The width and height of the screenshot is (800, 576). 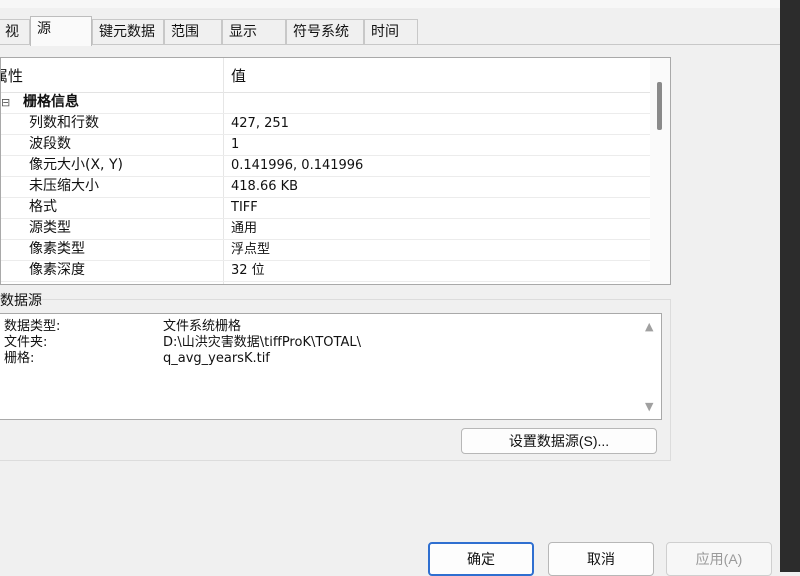 What do you see at coordinates (64, 186) in the screenshot?
I see `property-key: 未压缩大小` at bounding box center [64, 186].